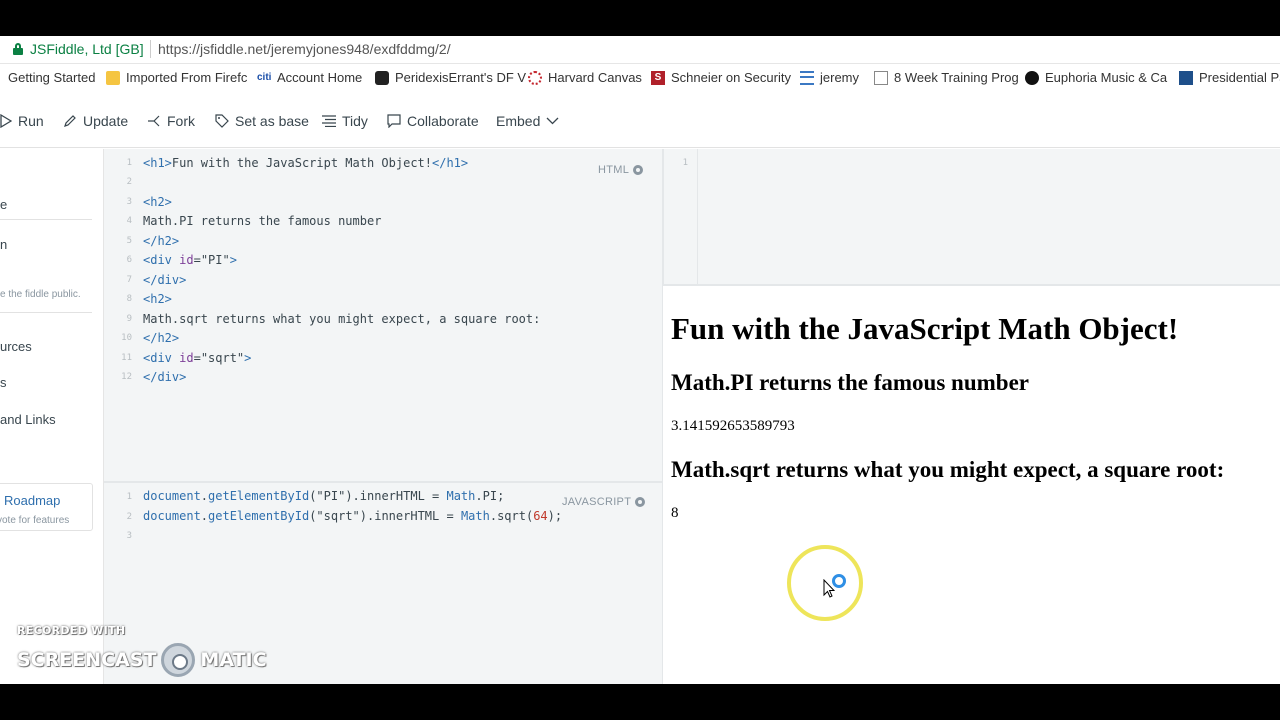 The width and height of the screenshot is (1280, 720). I want to click on embed-button: Embed, so click(527, 121).